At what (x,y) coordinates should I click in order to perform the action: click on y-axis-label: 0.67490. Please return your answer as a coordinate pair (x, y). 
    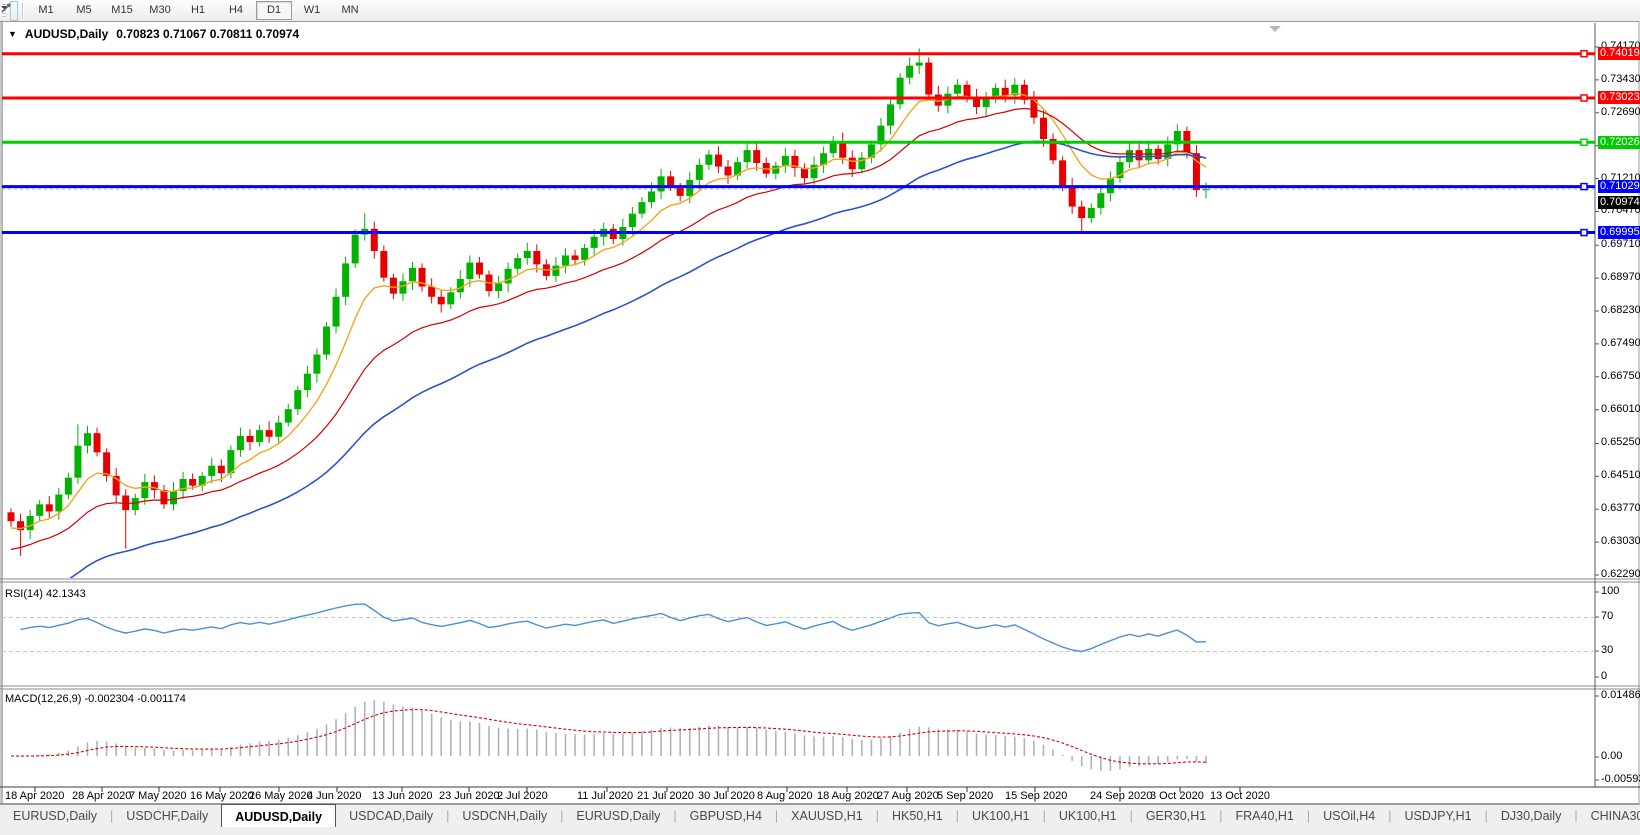
    Looking at the image, I should click on (1620, 342).